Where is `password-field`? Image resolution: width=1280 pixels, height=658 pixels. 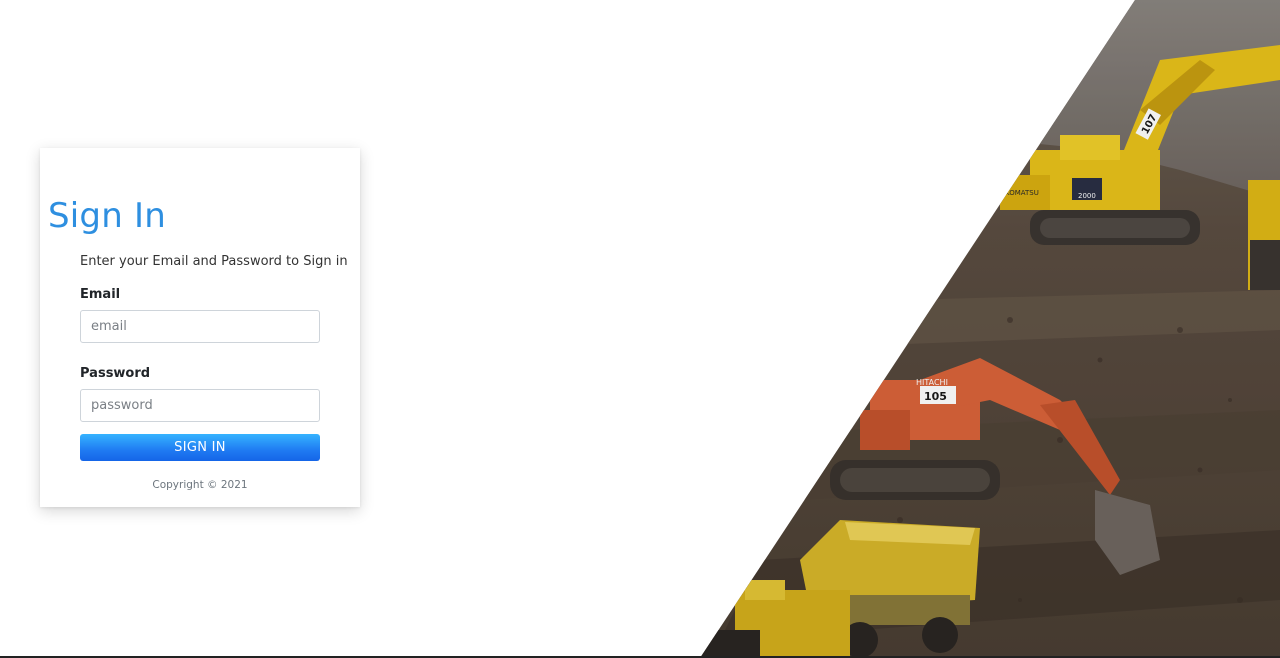 password-field is located at coordinates (200, 405).